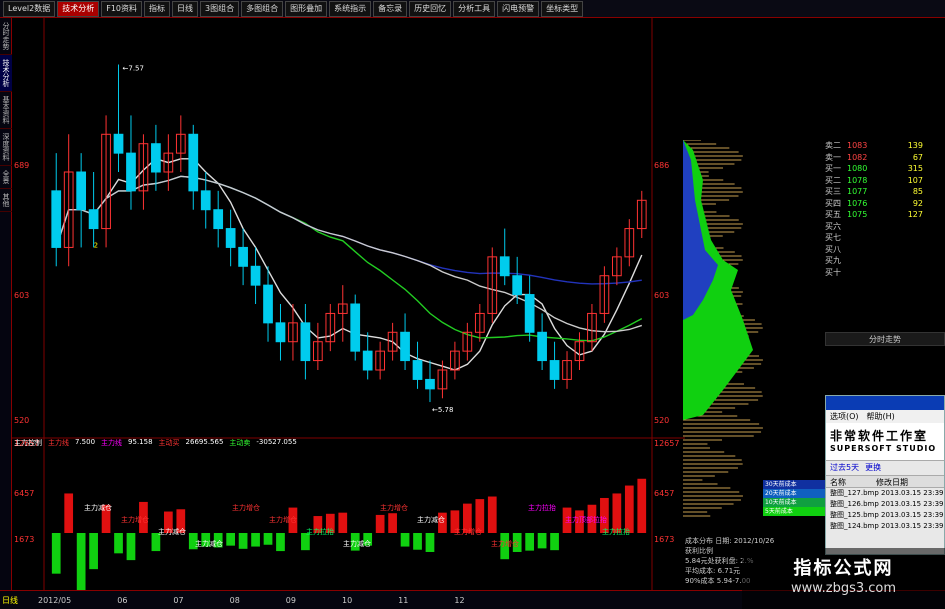 This screenshot has height=609, width=945. Describe the element at coordinates (58, 443) in the screenshot. I see `indicator-item-1: 主力线` at that location.